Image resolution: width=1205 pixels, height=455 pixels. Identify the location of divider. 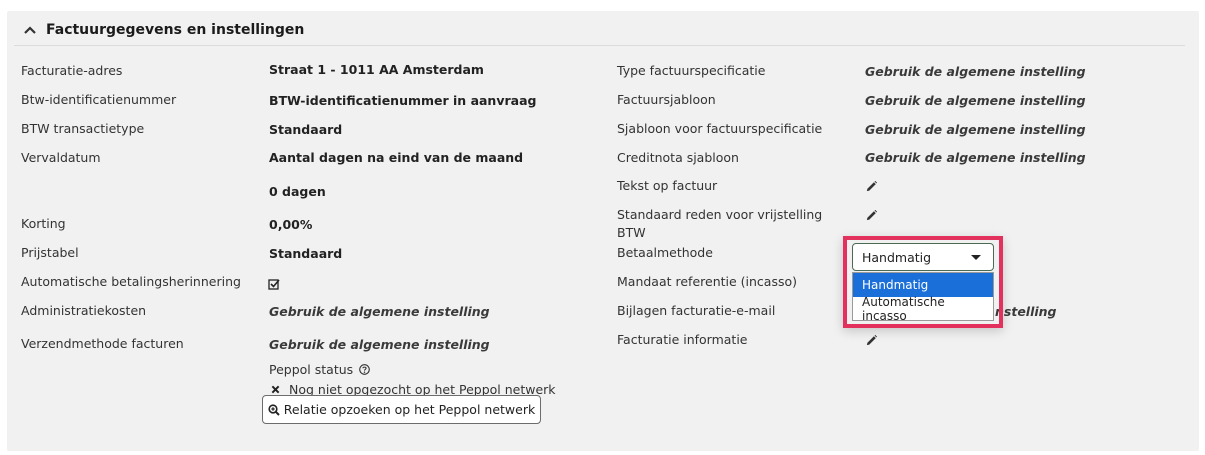
(599, 45).